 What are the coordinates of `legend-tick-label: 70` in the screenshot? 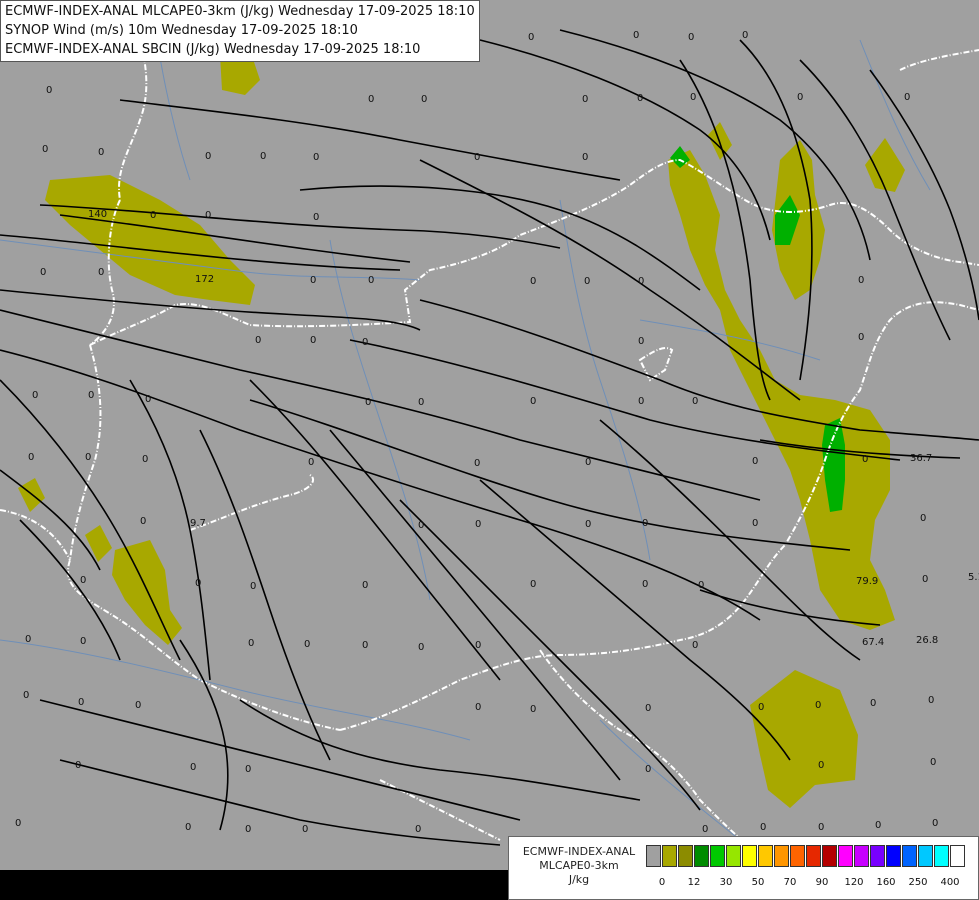 It's located at (790, 882).